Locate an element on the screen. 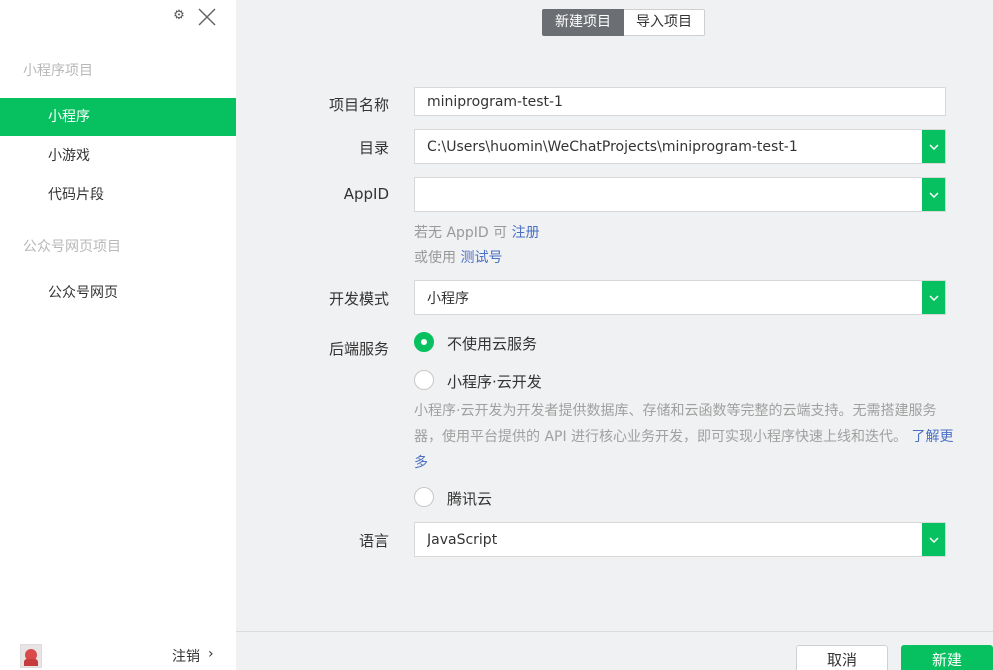 The height and width of the screenshot is (670, 993). radio-tencent-cloud is located at coordinates (424, 497).